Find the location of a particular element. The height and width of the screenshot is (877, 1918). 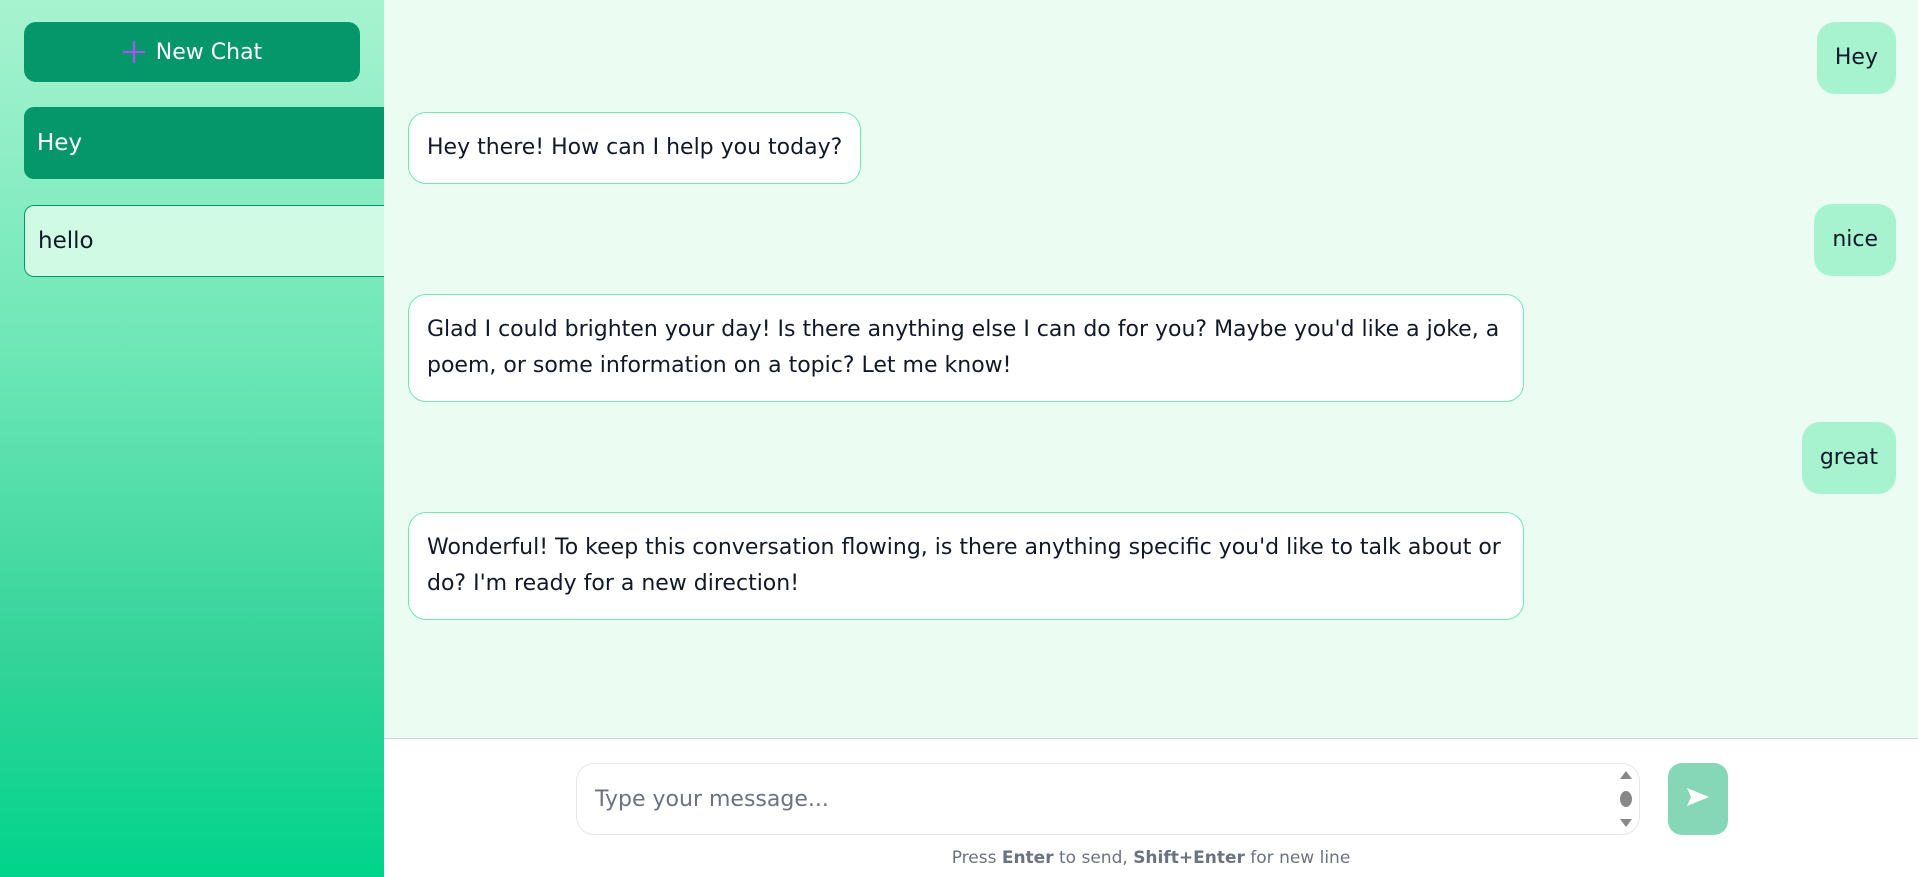

message-input is located at coordinates (1092, 799).